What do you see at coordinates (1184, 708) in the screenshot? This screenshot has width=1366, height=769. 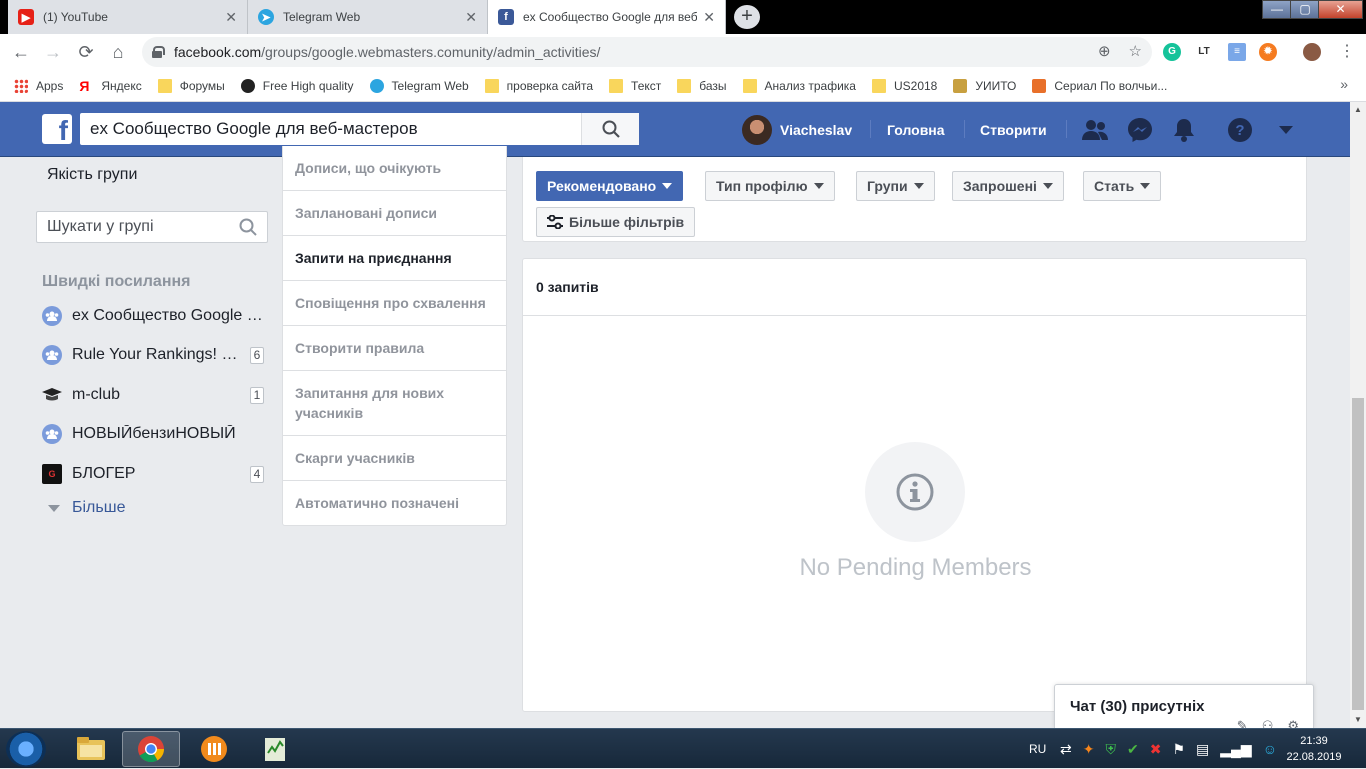 I see `chat-tab: Чат (30) присутніх ✎ ⚇ ⚙` at bounding box center [1184, 708].